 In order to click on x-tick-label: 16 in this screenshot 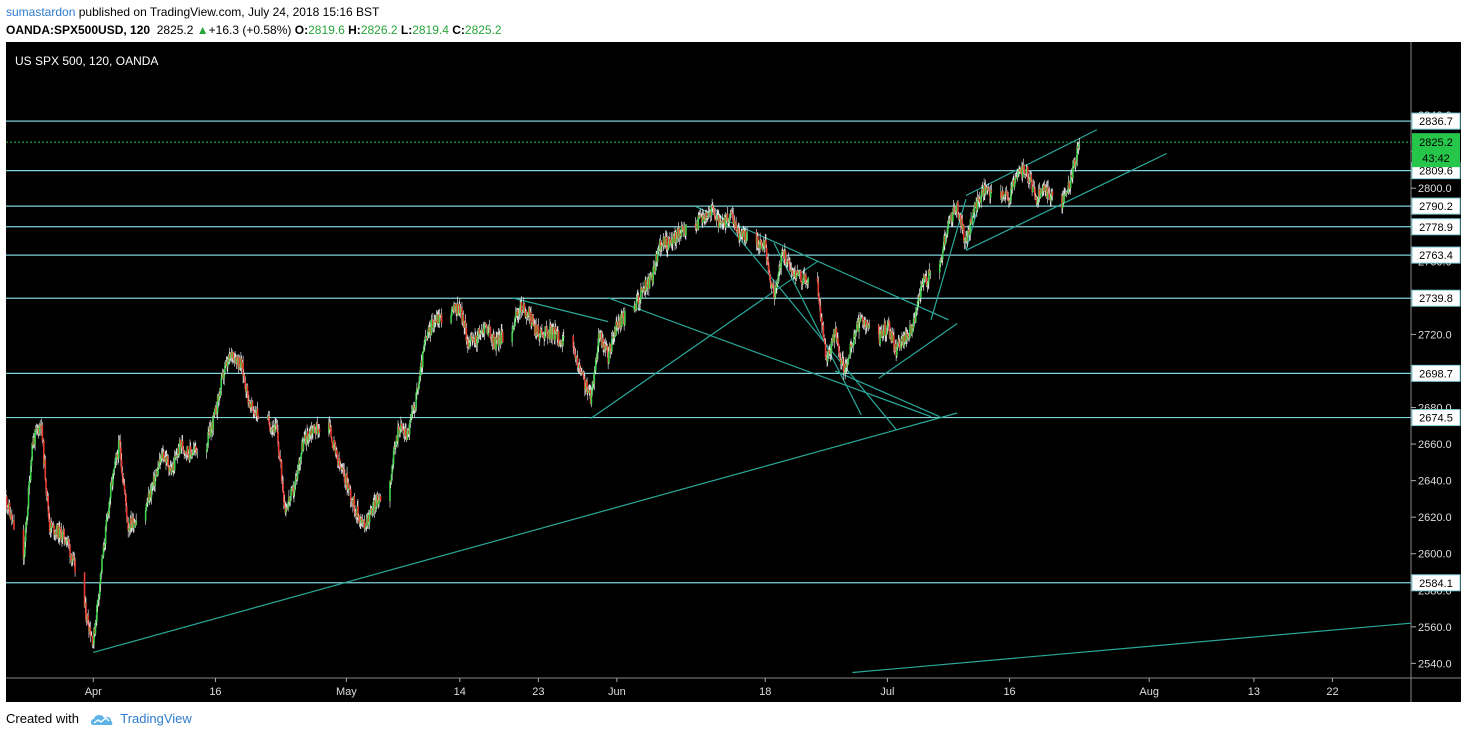, I will do `click(215, 692)`.